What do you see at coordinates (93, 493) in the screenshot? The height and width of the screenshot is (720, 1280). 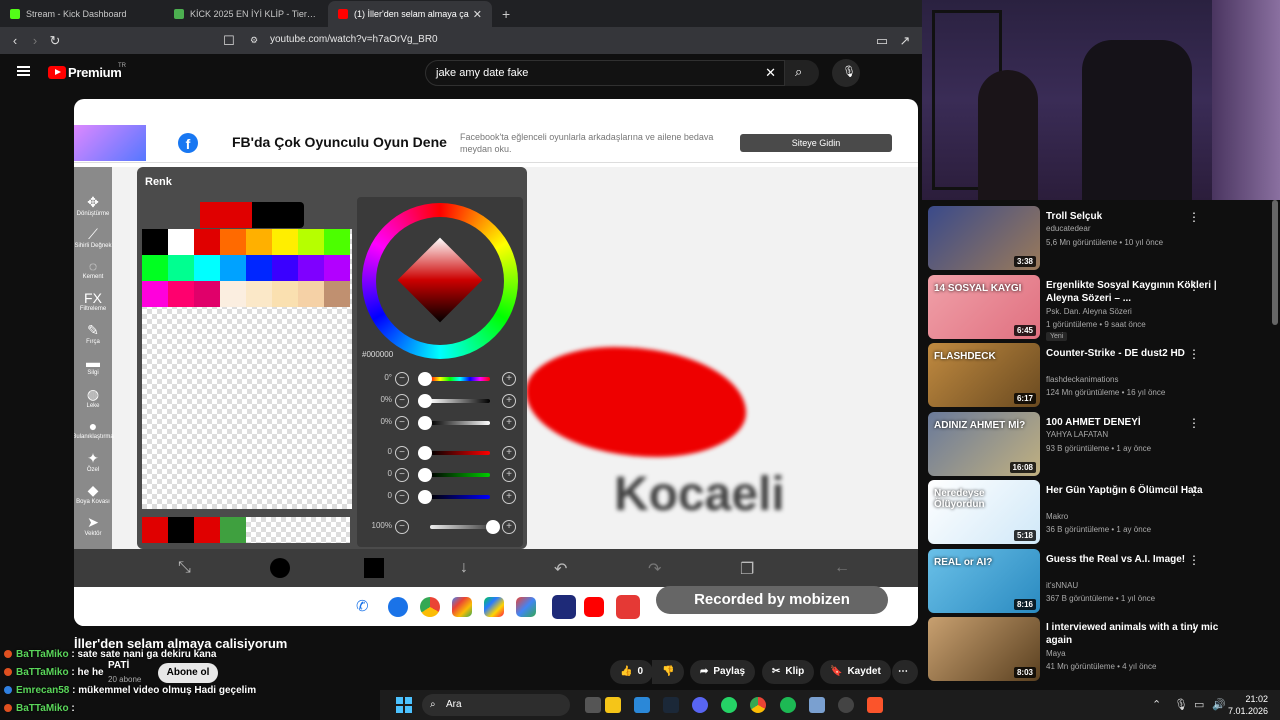 I see `tool-9: ◆ Boya Kovası` at bounding box center [93, 493].